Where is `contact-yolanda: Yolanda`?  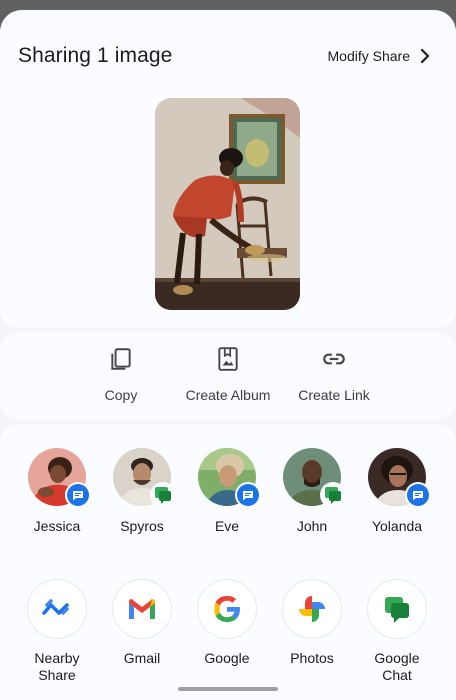
contact-yolanda: Yolanda is located at coordinates (397, 491).